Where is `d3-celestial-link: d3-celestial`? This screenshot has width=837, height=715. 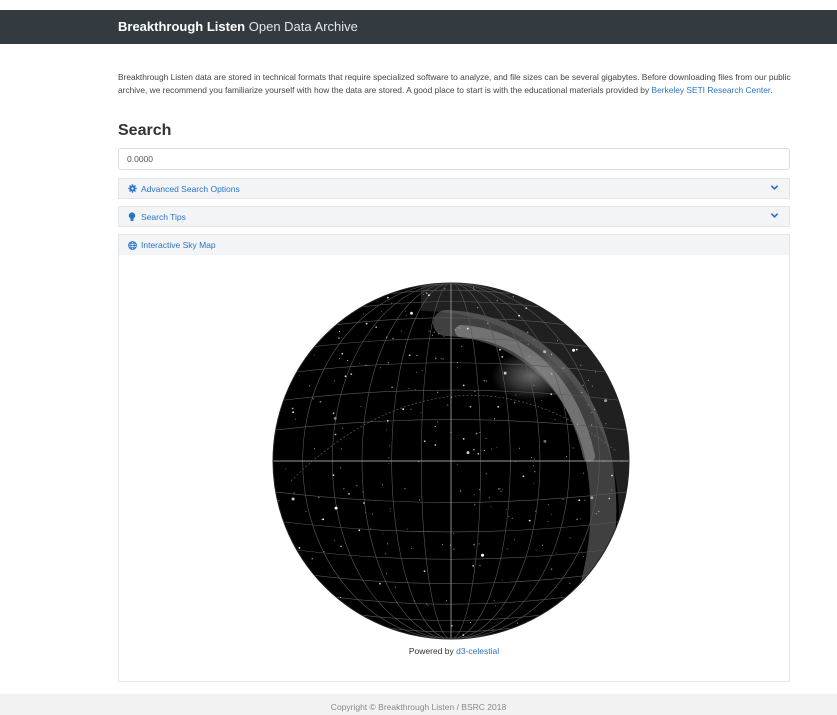
d3-celestial-link: d3-celestial is located at coordinates (477, 651).